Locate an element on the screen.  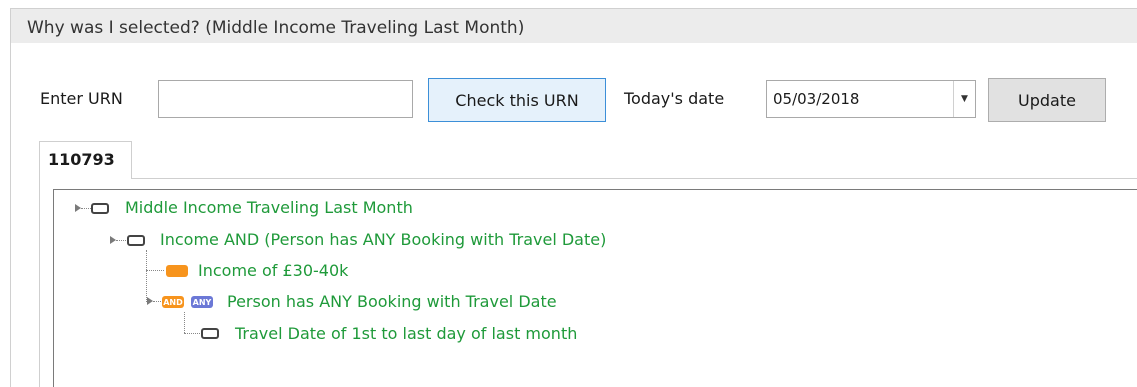
tree-node-root: Middle Income Traveling Last Month is located at coordinates (269, 207).